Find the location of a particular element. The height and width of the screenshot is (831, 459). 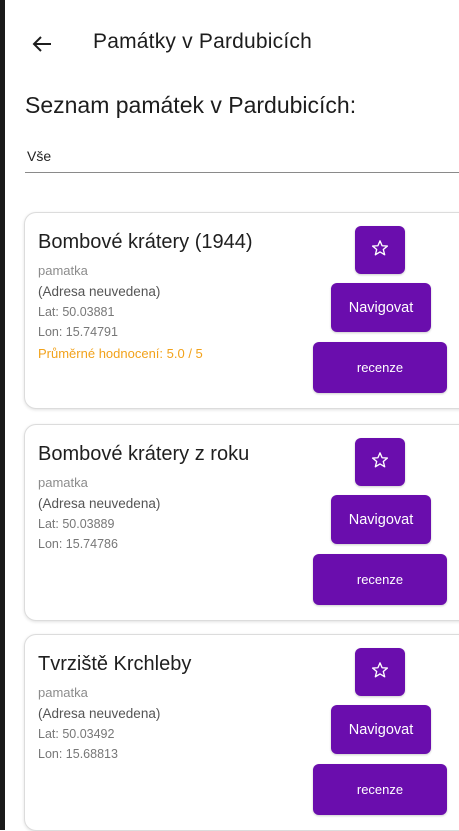

monument-longitude: Lon: 15.74786 is located at coordinates (78, 544).